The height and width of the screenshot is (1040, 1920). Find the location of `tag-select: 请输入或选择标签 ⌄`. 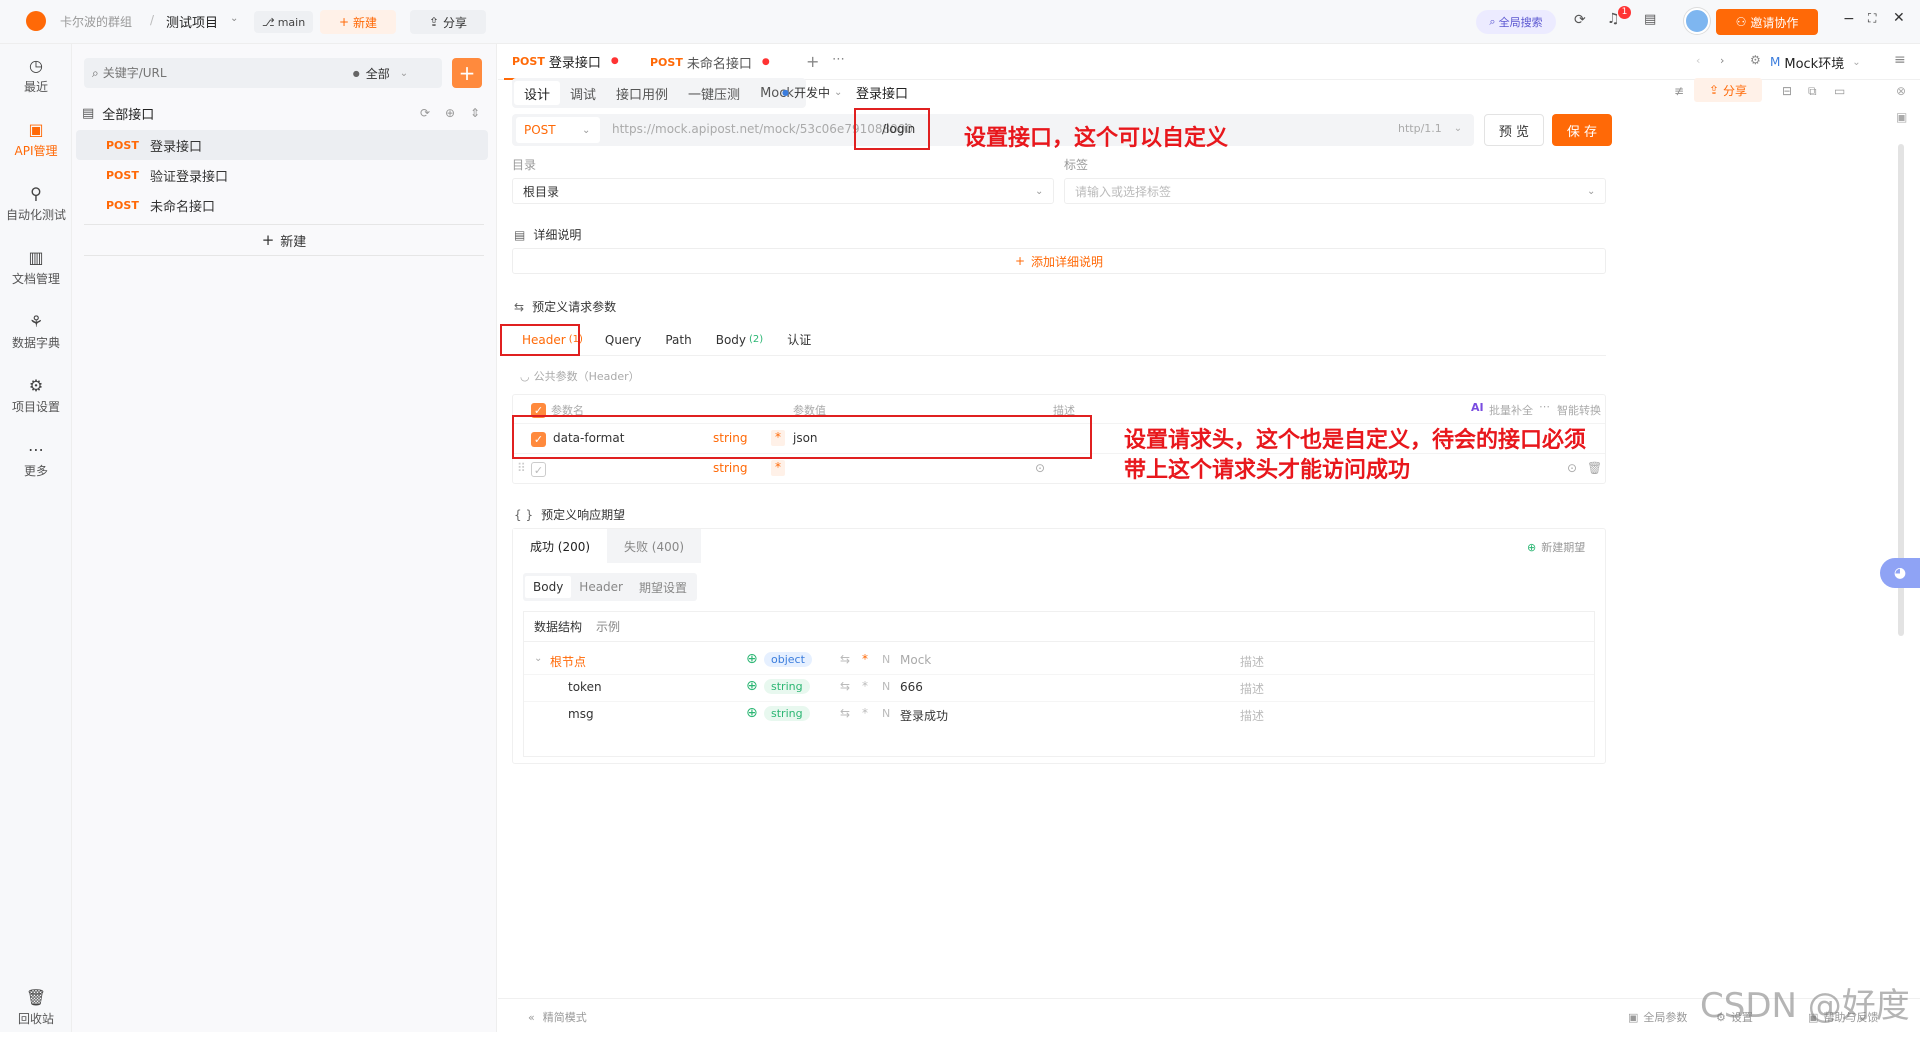

tag-select: 请输入或选择标签 ⌄ is located at coordinates (1335, 191).